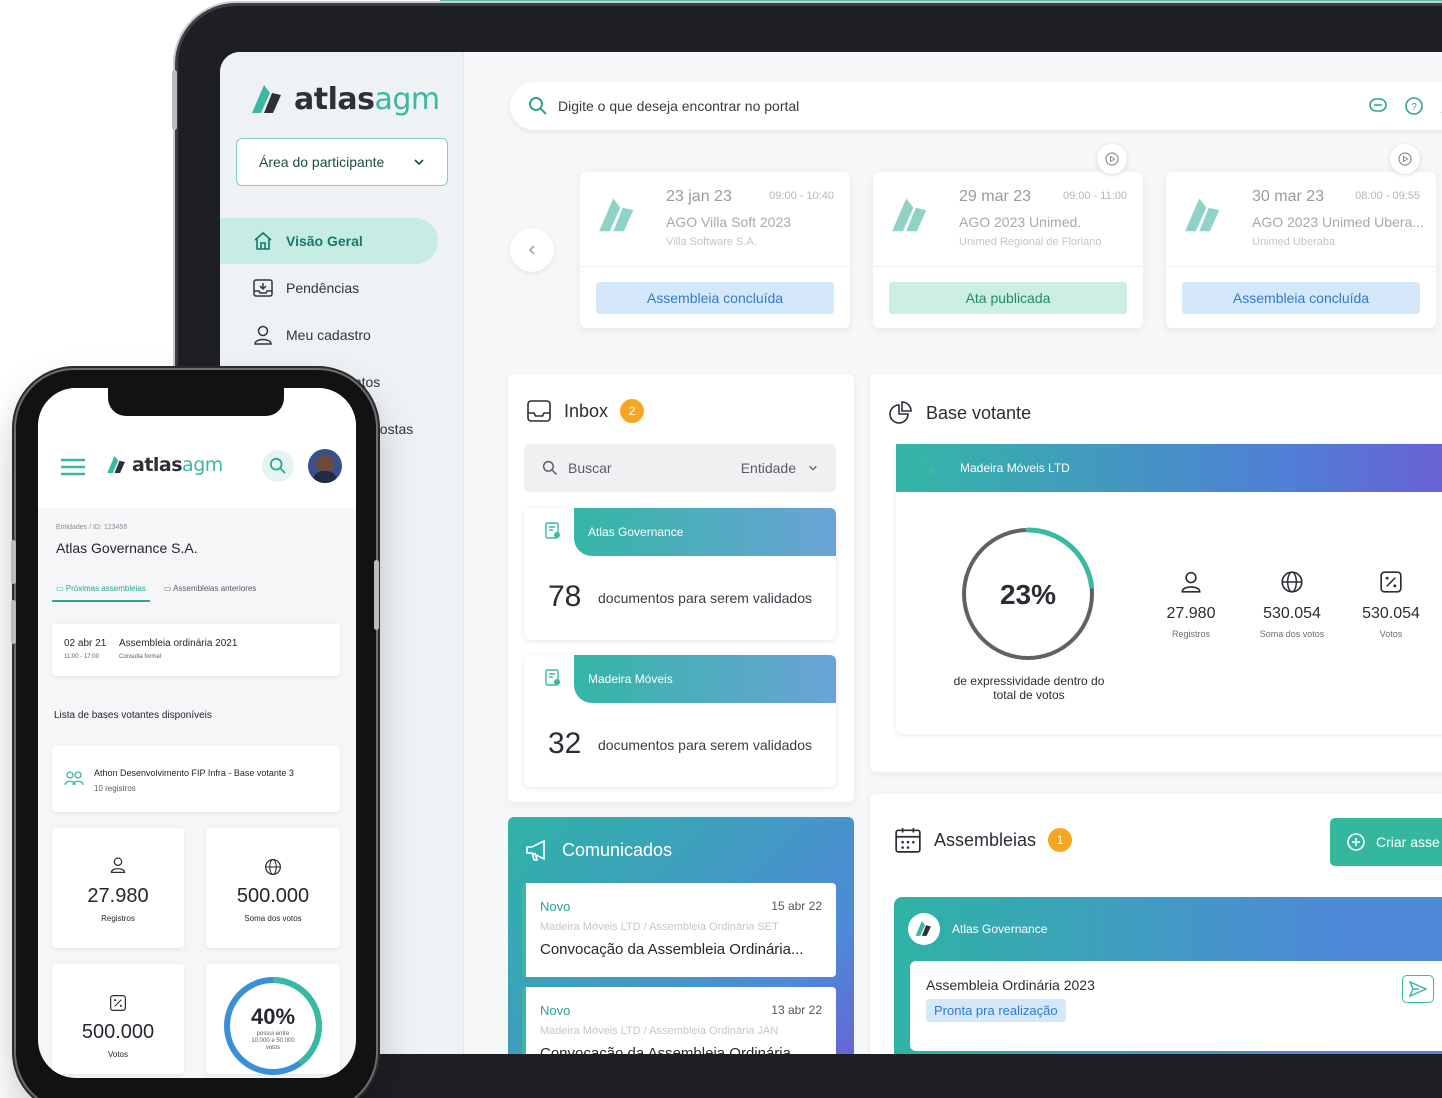 This screenshot has height=1098, width=1442. I want to click on event-status: Ata publicada, so click(1008, 298).